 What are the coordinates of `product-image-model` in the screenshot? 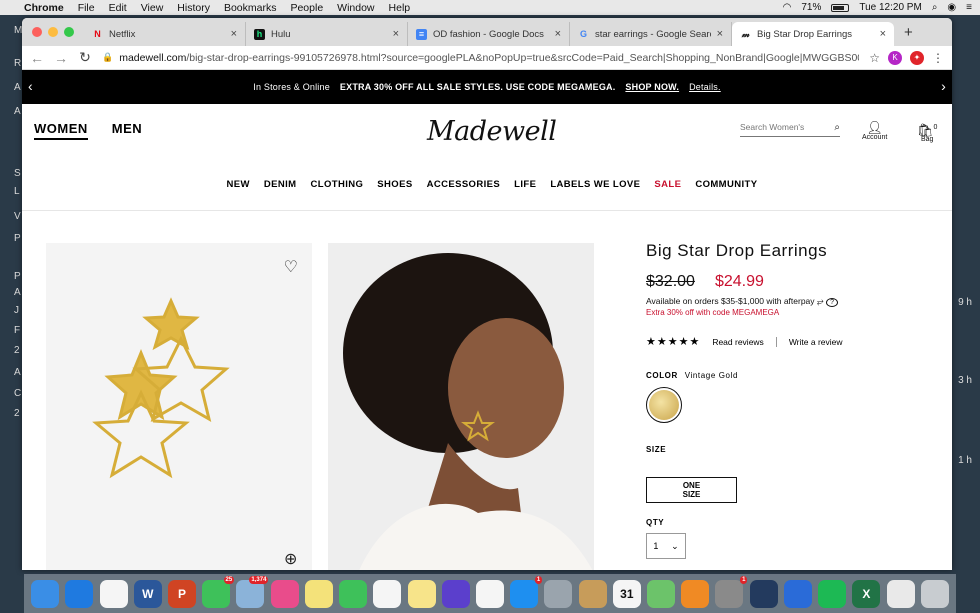 It's located at (461, 406).